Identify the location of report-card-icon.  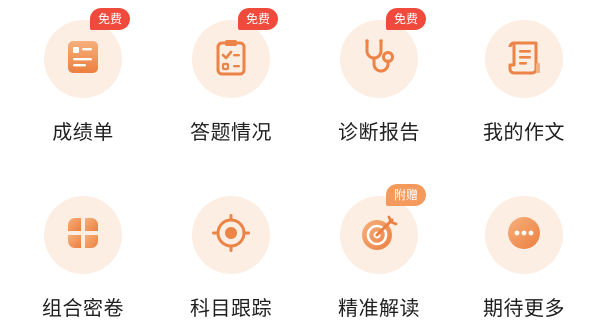
(83, 59).